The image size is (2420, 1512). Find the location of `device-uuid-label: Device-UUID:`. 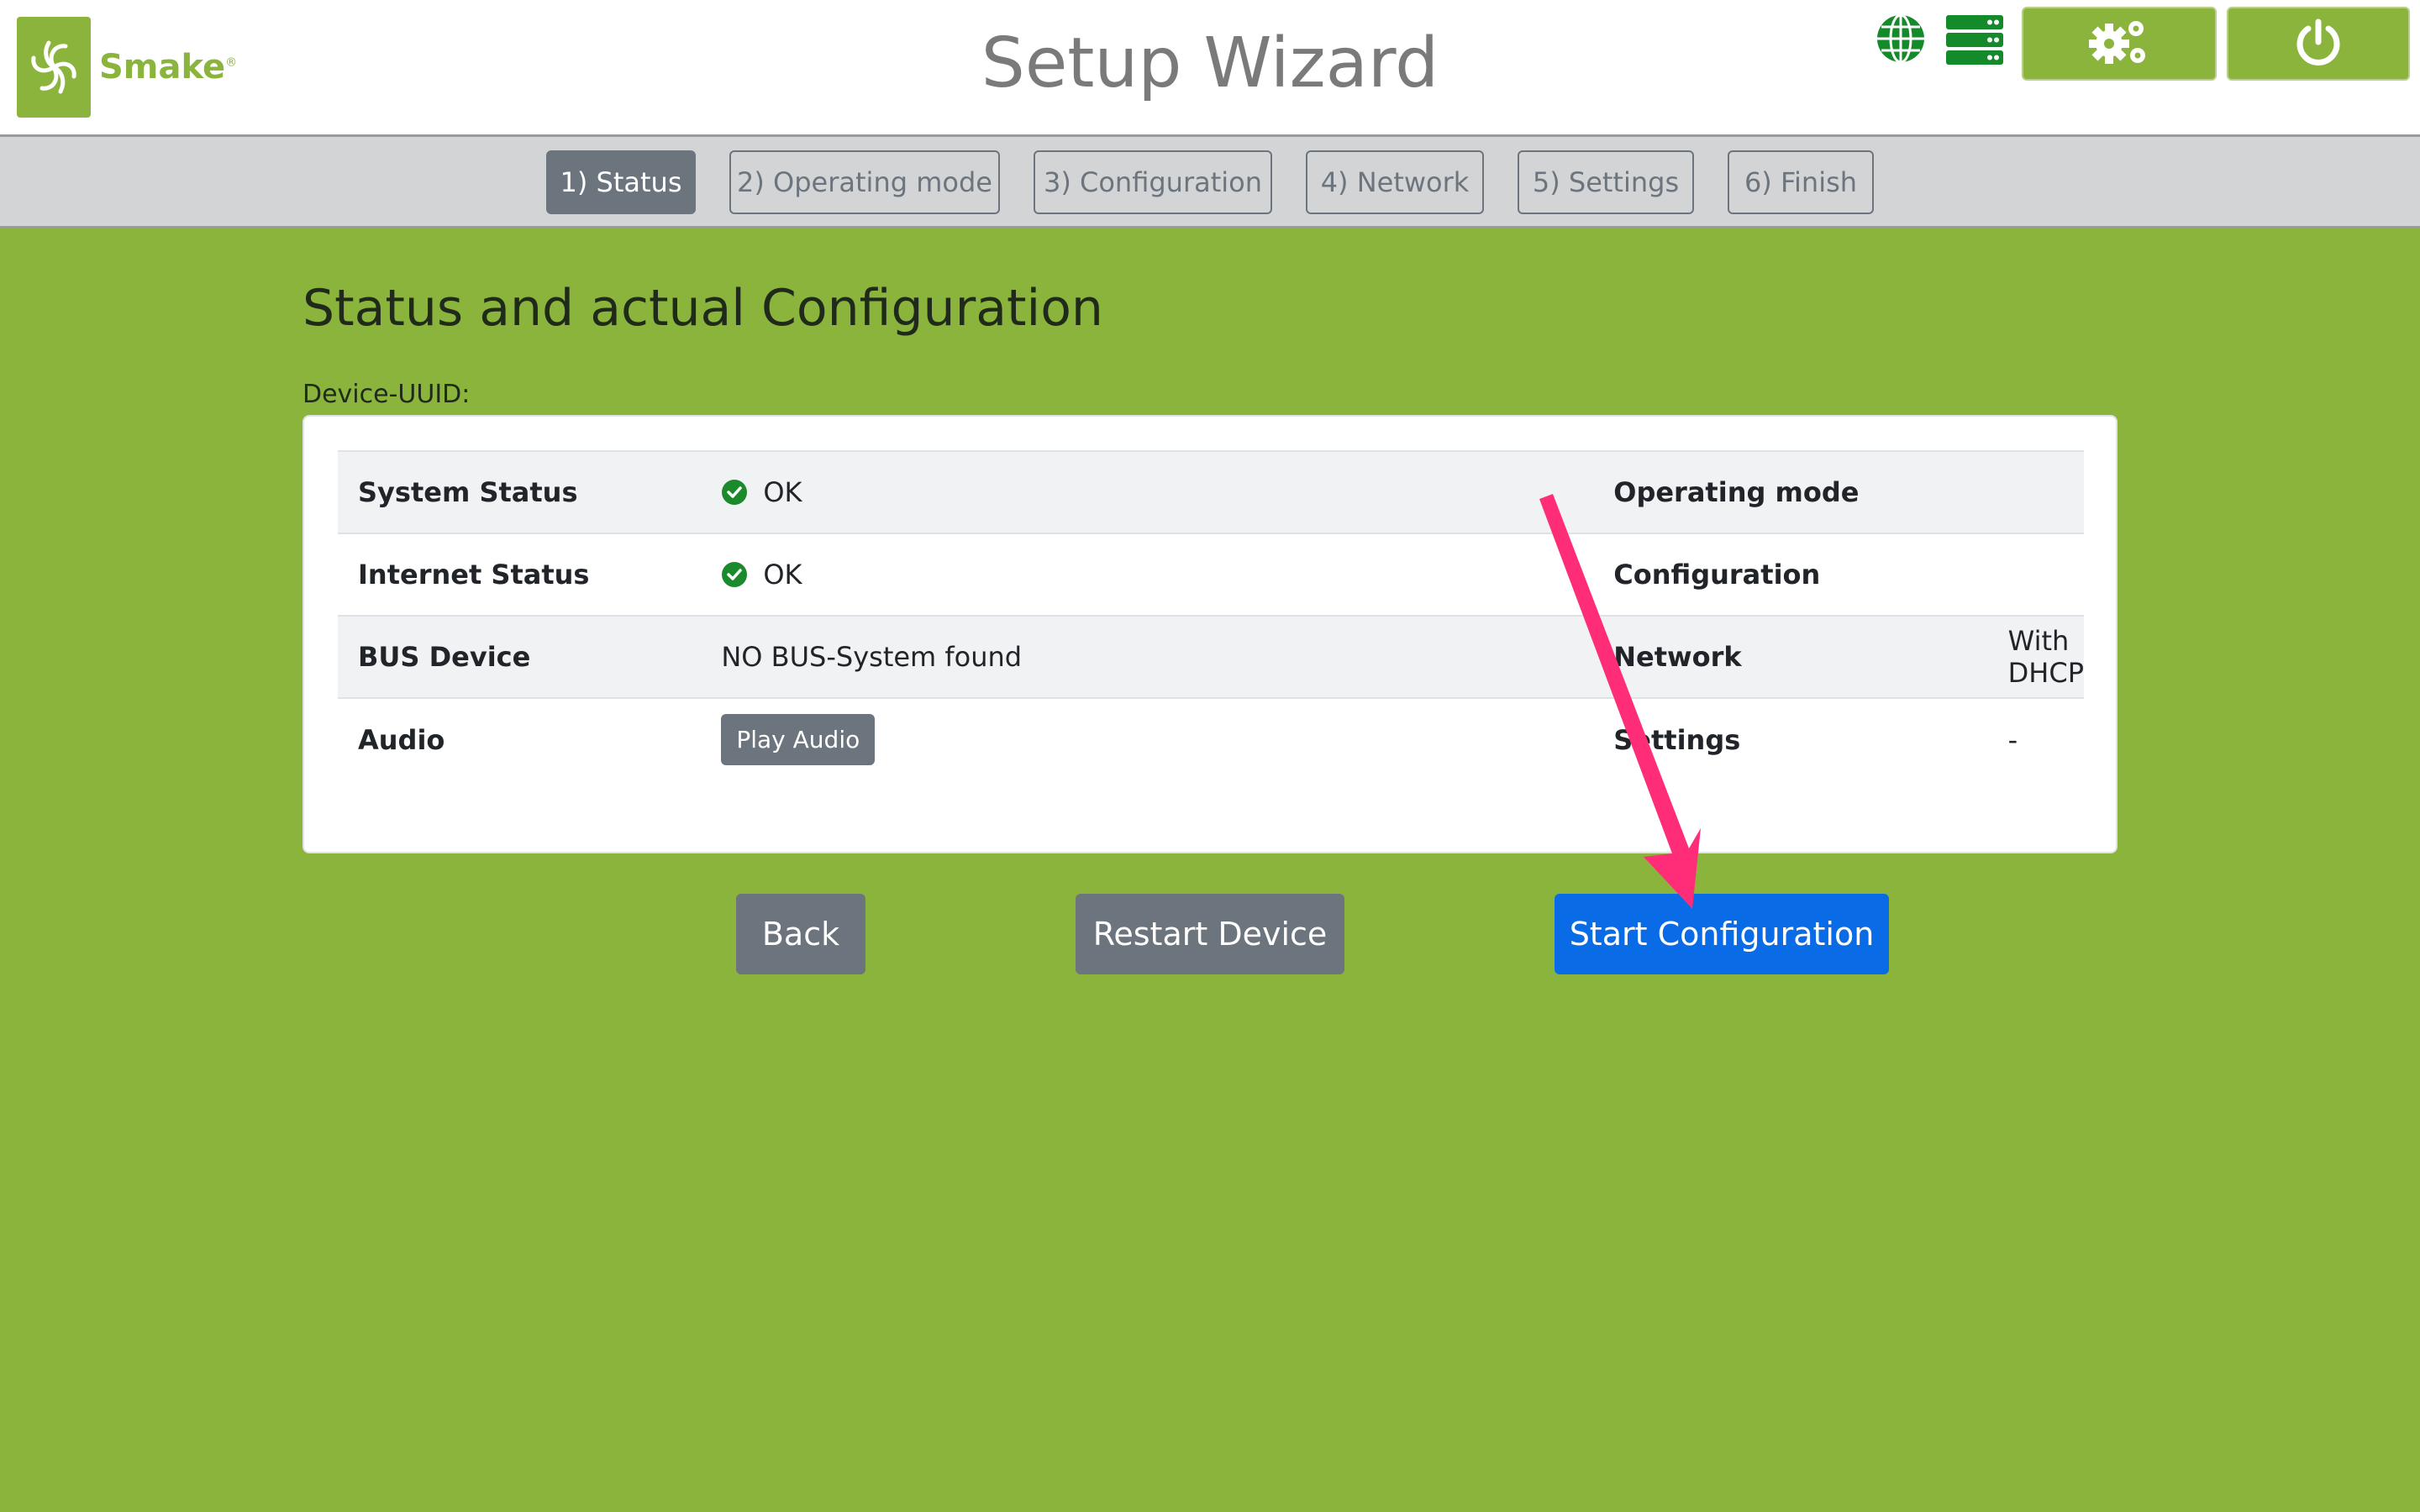

device-uuid-label: Device-UUID: is located at coordinates (386, 394).